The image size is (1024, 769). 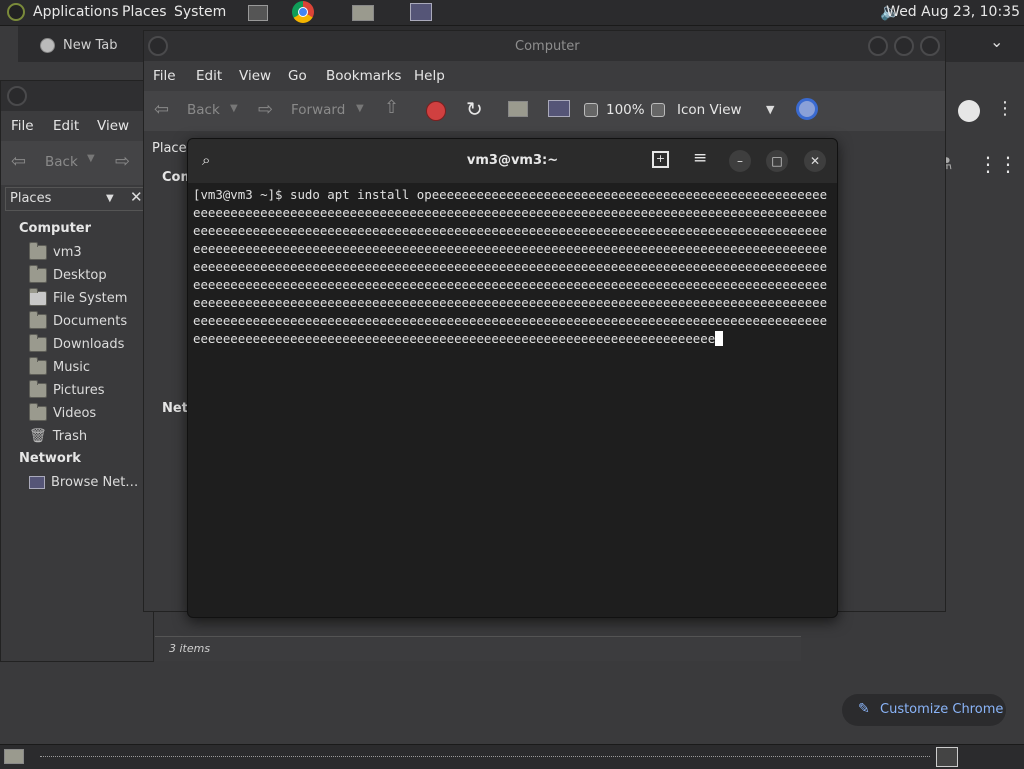 I want to click on menu-go: Go, so click(x=297, y=76).